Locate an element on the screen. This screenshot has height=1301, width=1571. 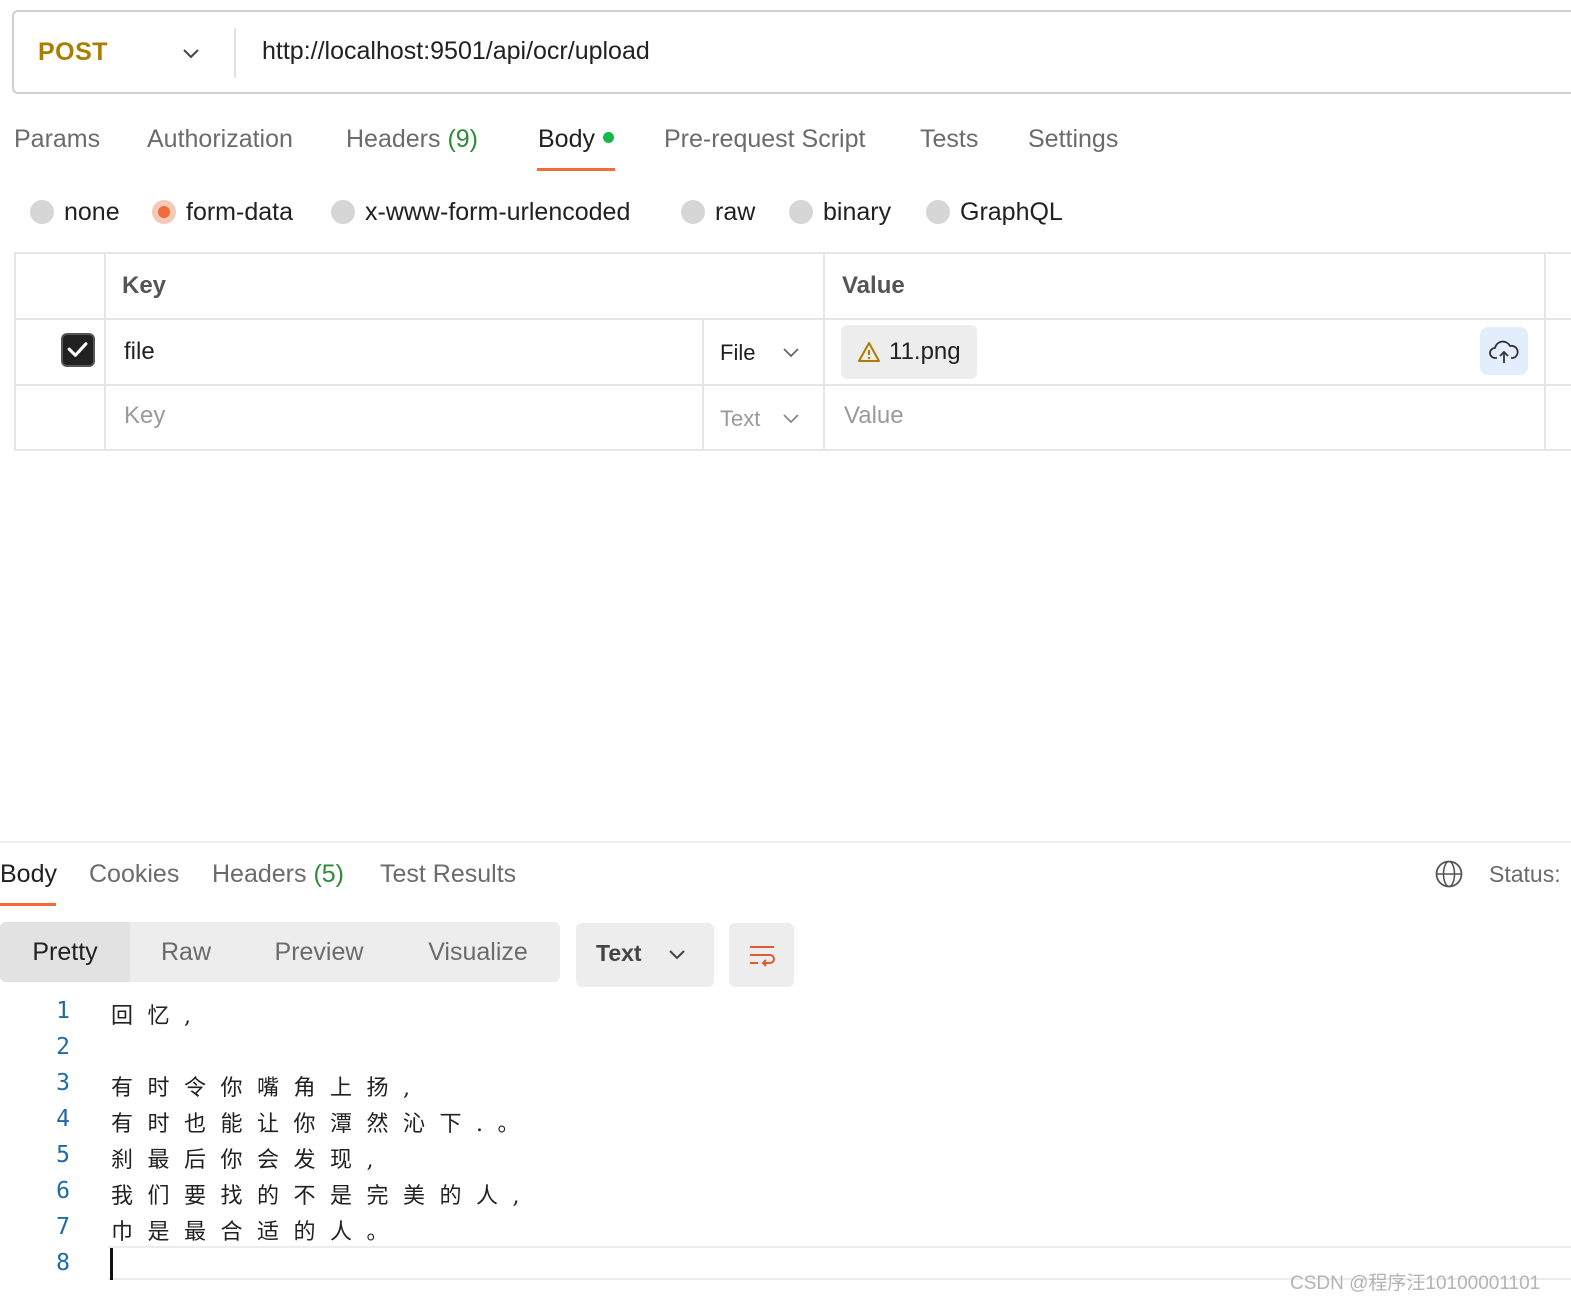
code-line: 6 我们要找的不是完美的人, is located at coordinates (785, 1196).